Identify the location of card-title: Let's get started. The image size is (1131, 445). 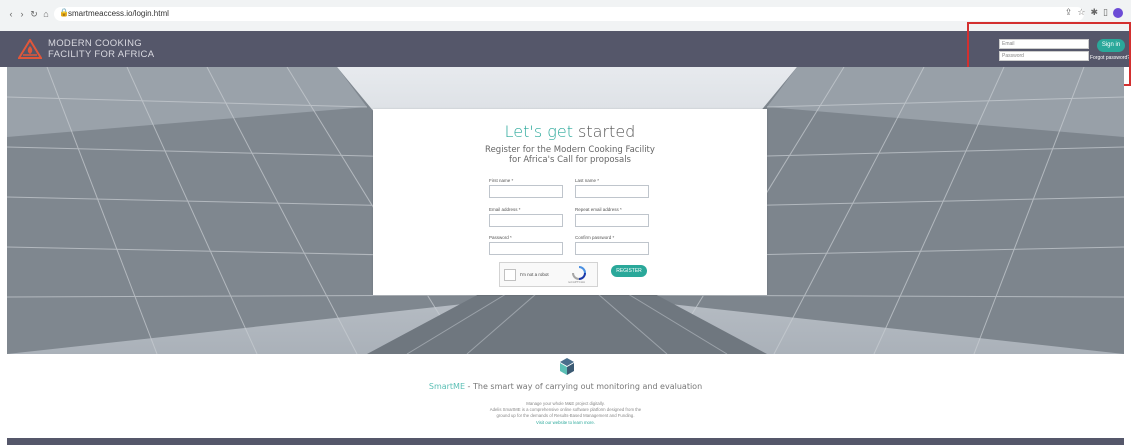
(570, 131).